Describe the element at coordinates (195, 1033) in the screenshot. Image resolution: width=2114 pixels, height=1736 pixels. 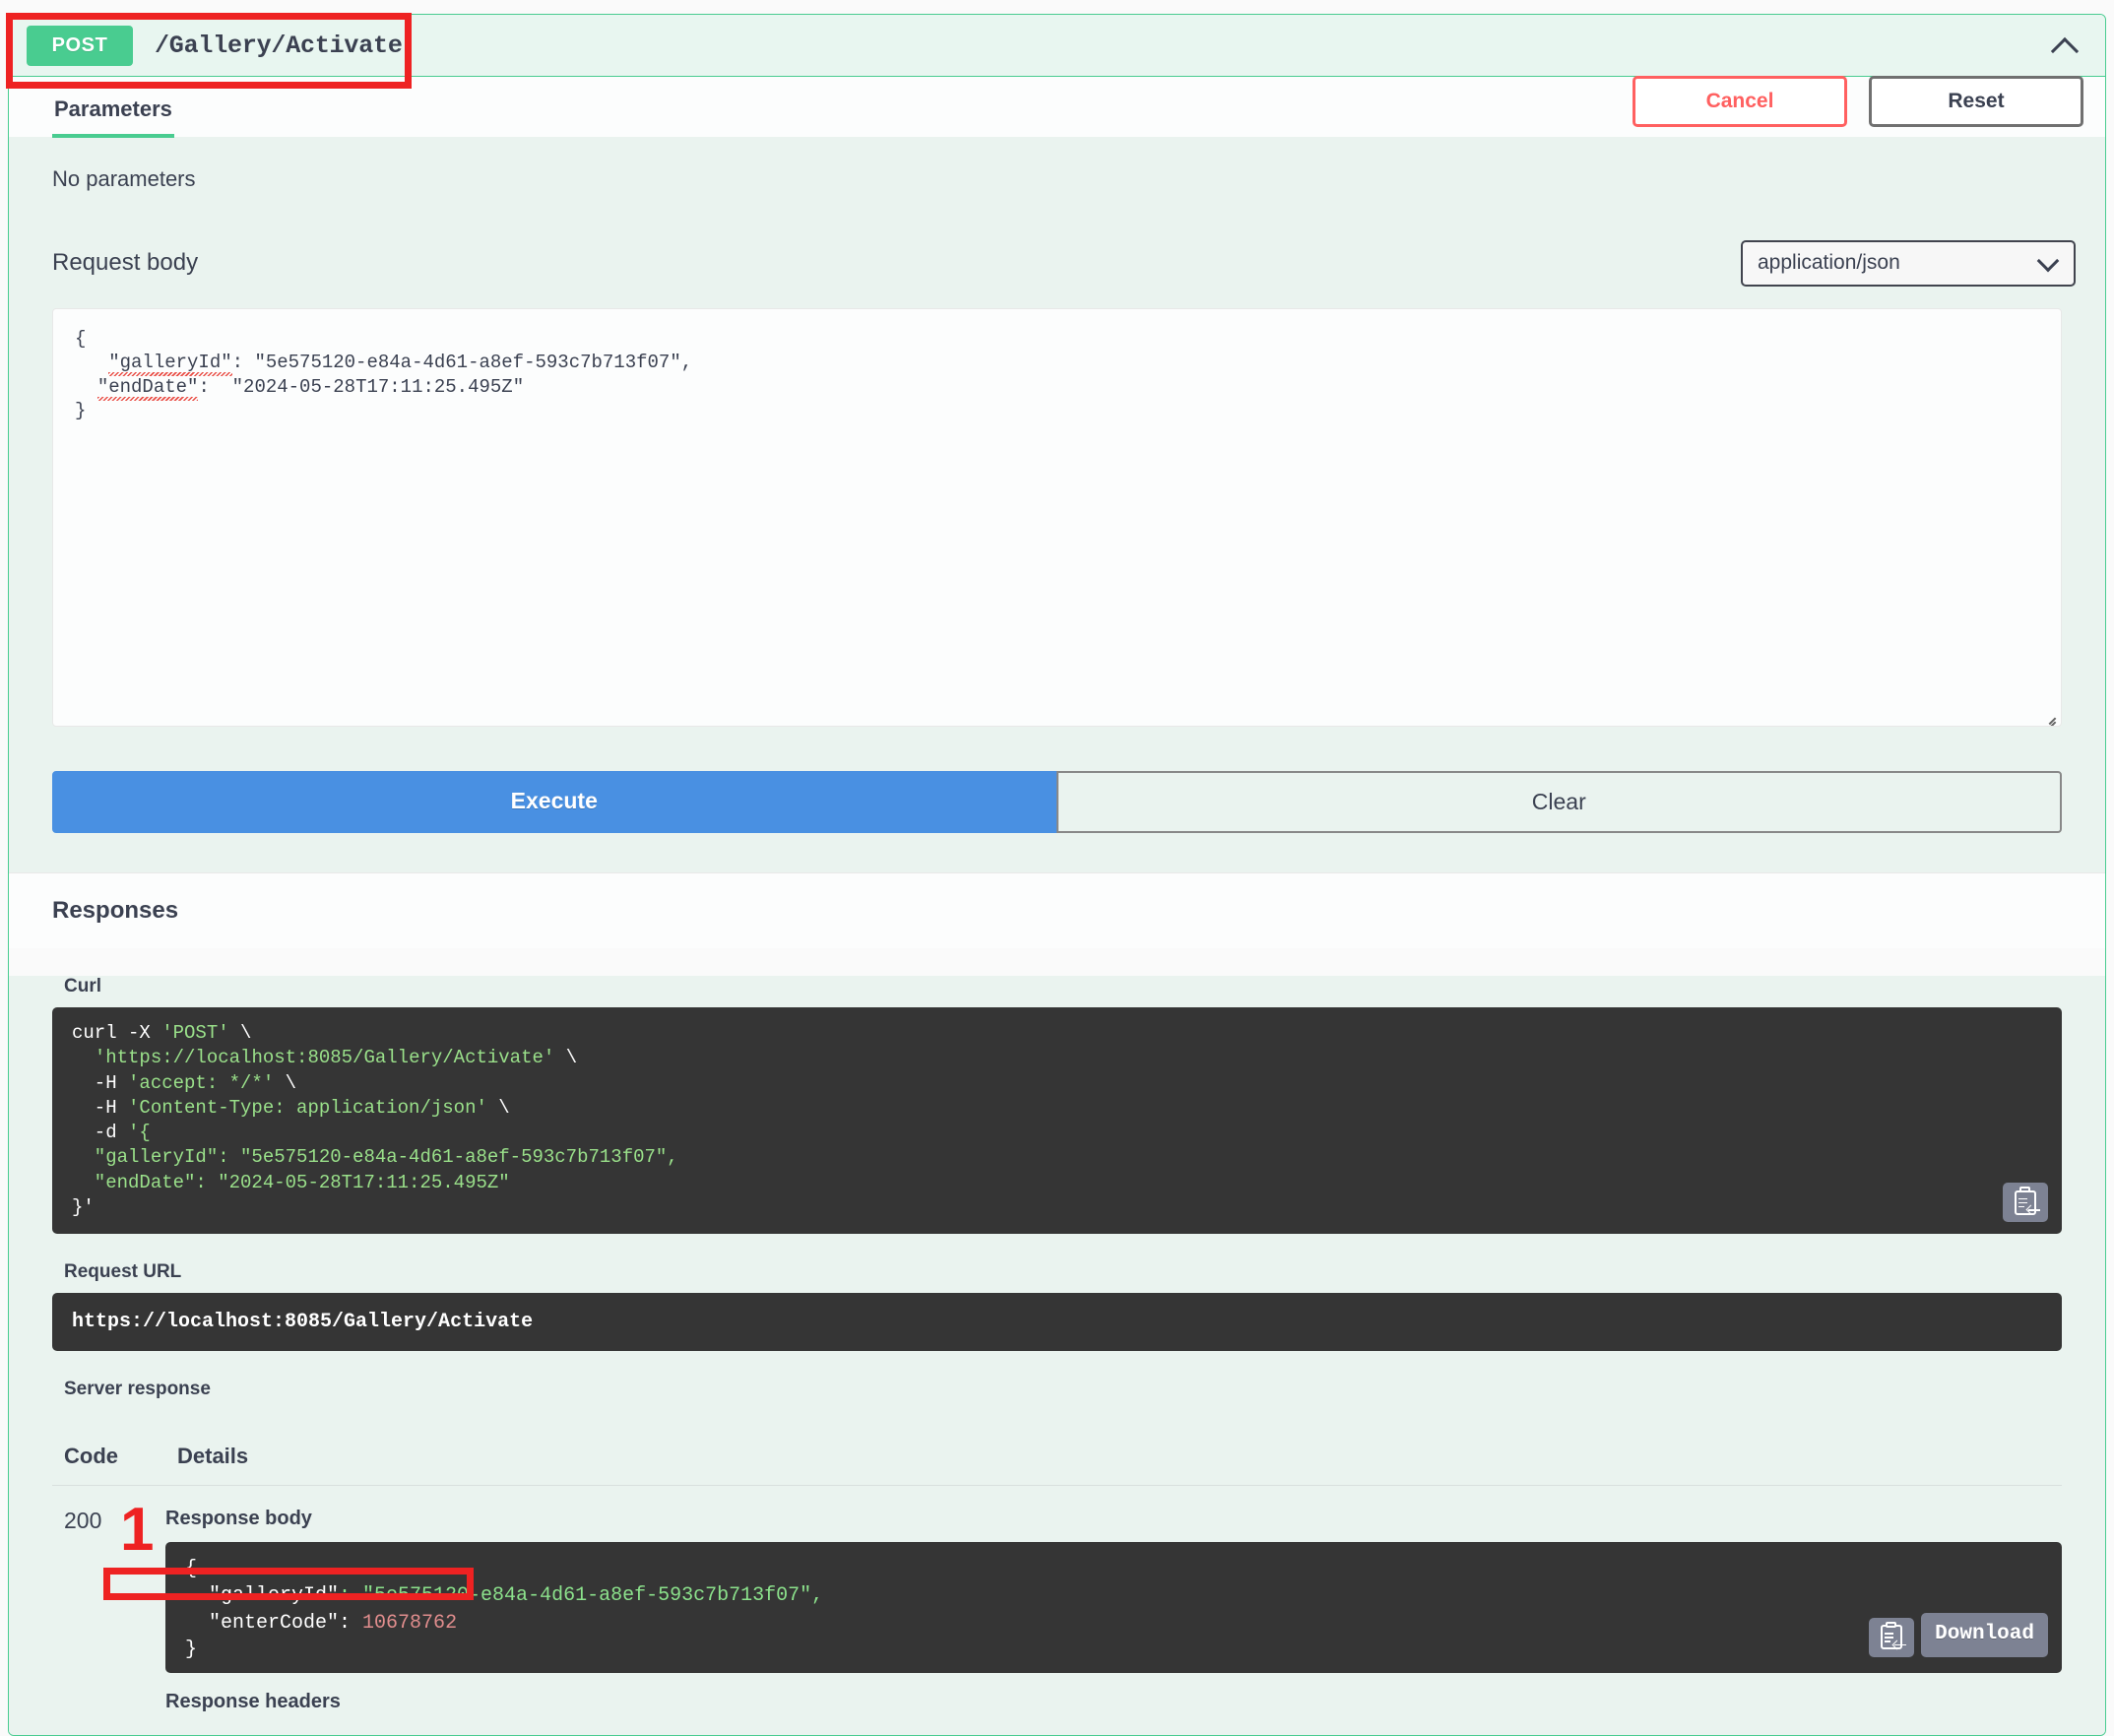
I see `curl-line1-str: 'POST'` at that location.